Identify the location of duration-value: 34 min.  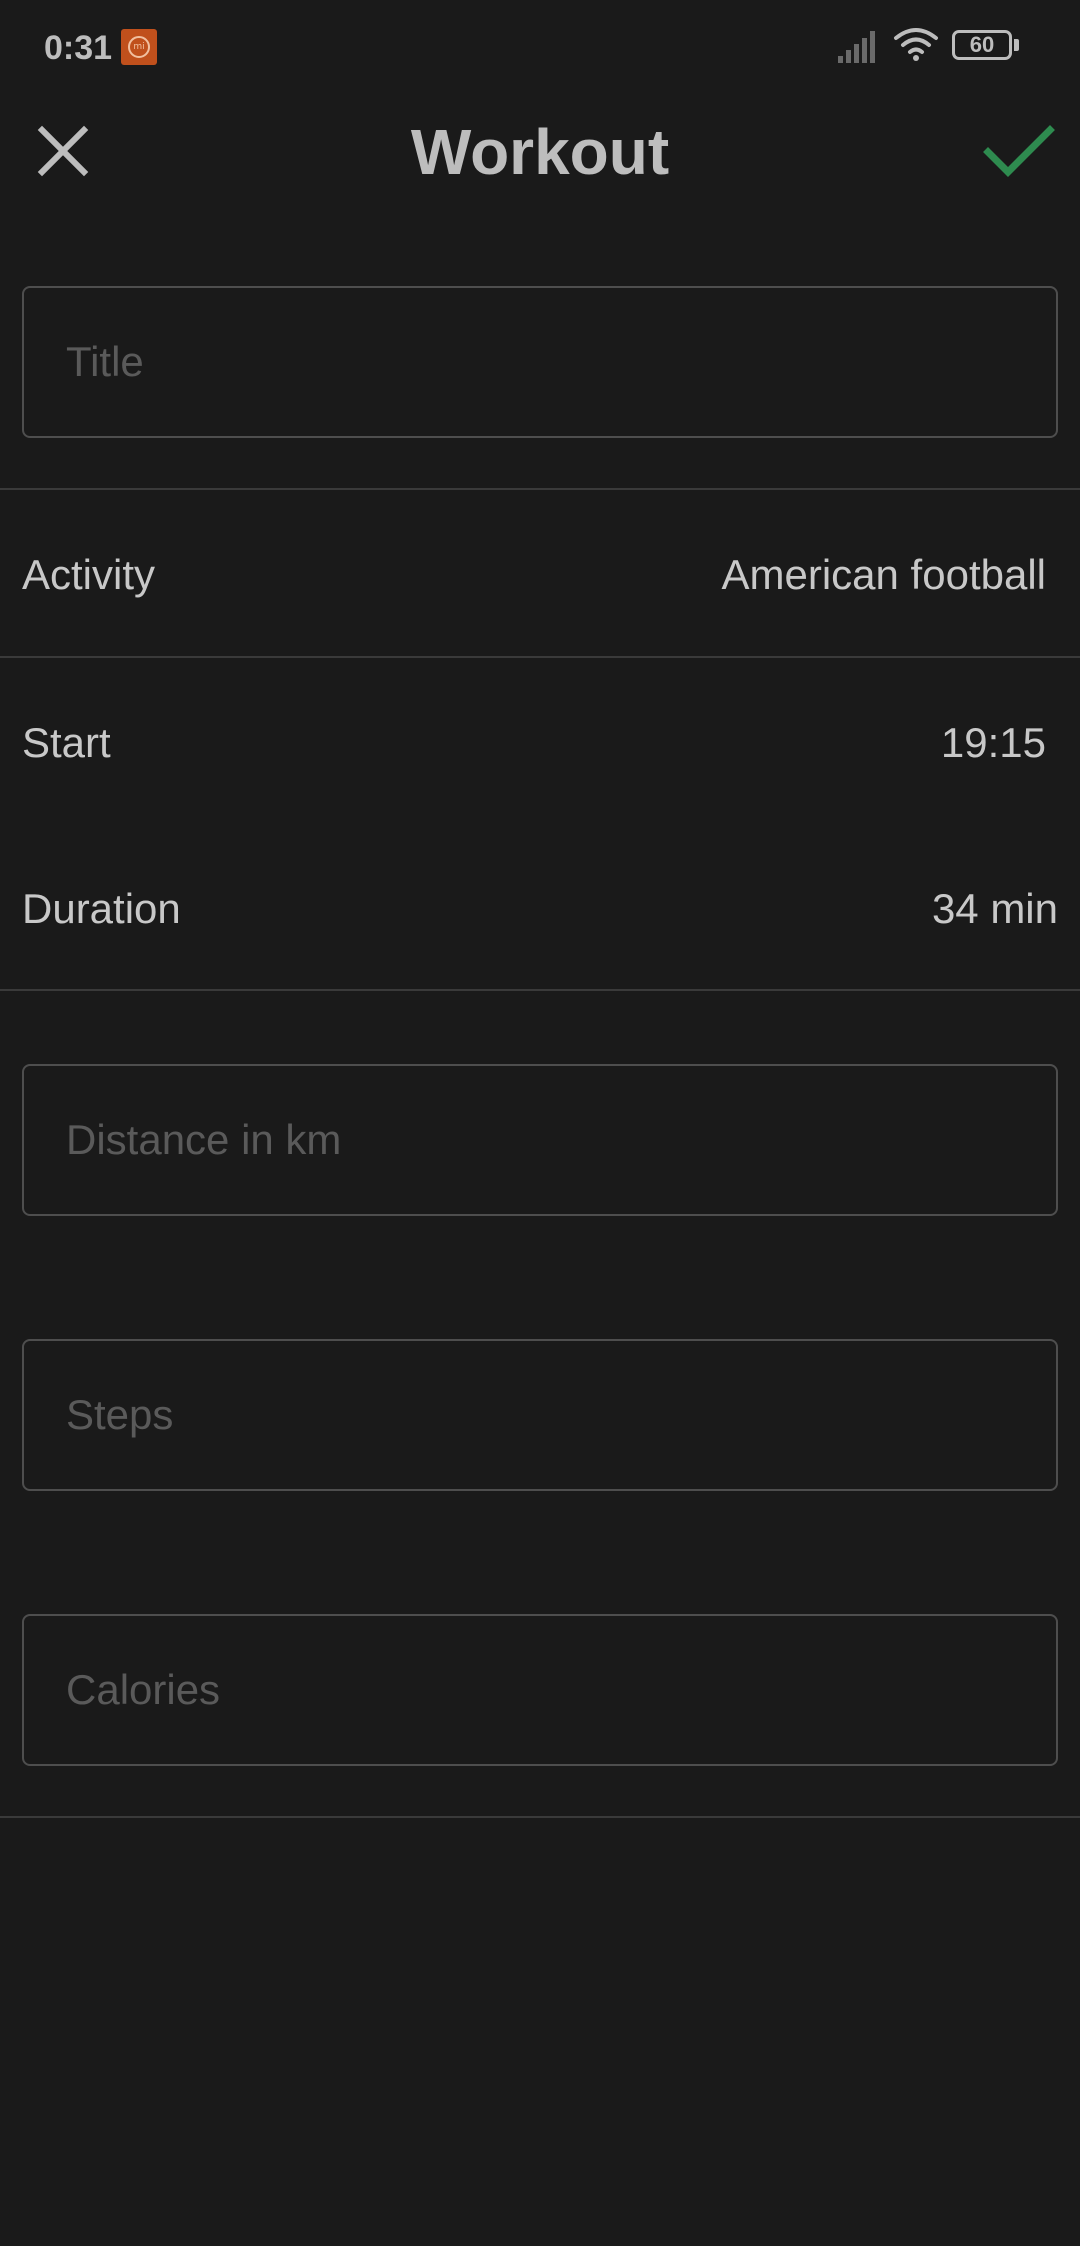
(995, 909).